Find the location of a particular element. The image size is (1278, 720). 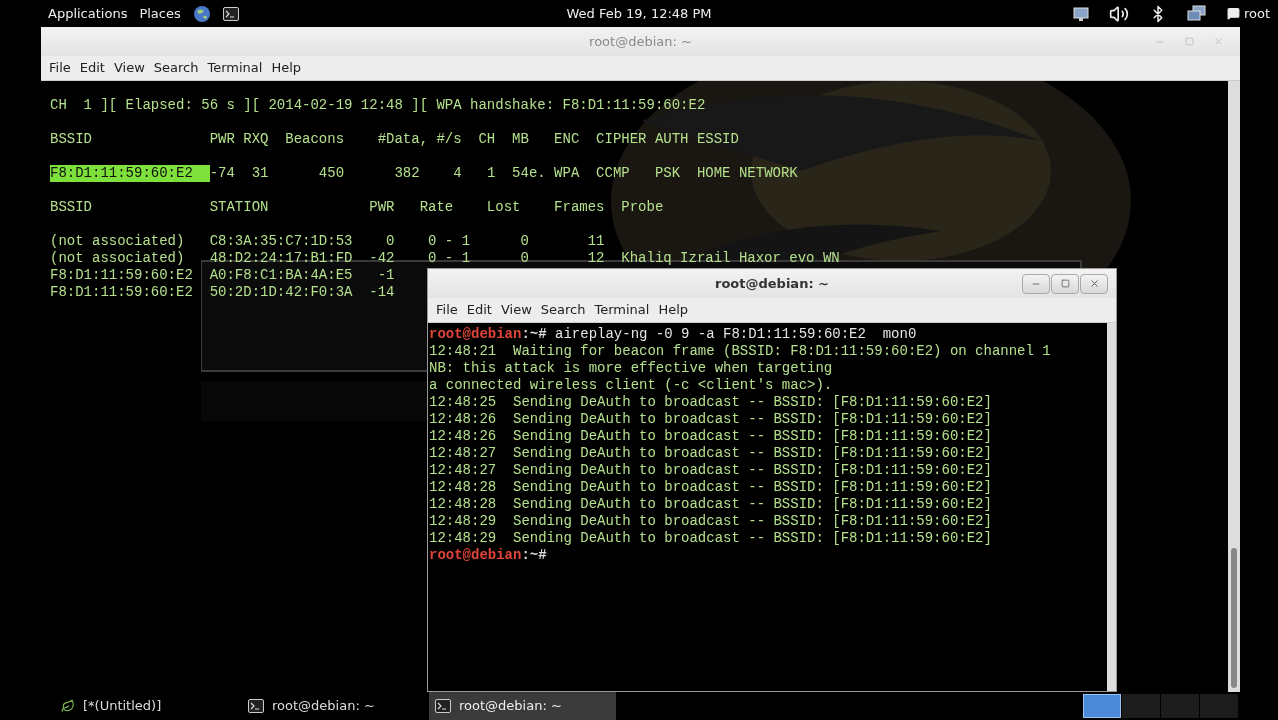

terminal-line: 12:48:21 Waiting for beacon frame (BSSID: F8:D1:11:59:60:E2) on channel 1 is located at coordinates (740, 351).